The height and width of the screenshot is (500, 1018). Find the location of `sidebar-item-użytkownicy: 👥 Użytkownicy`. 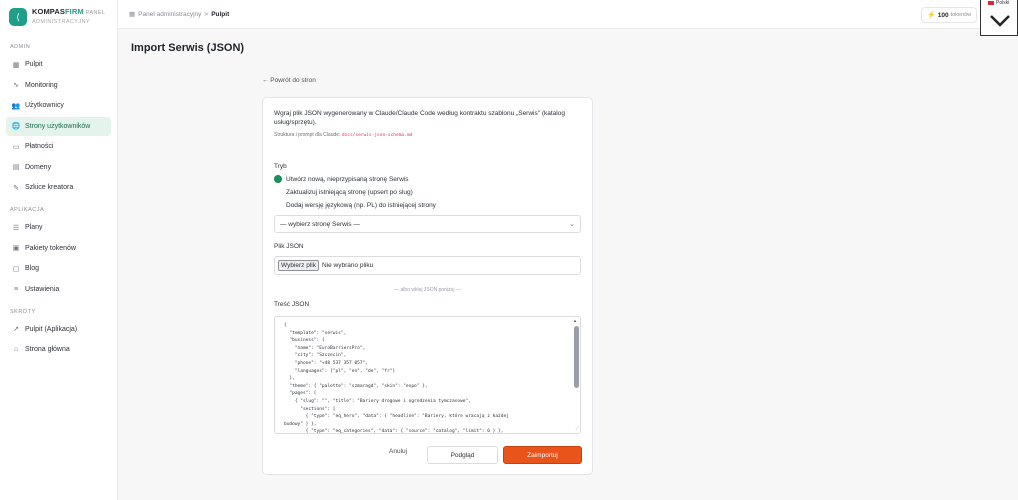

sidebar-item-użytkownicy: 👥 Użytkownicy is located at coordinates (58, 105).